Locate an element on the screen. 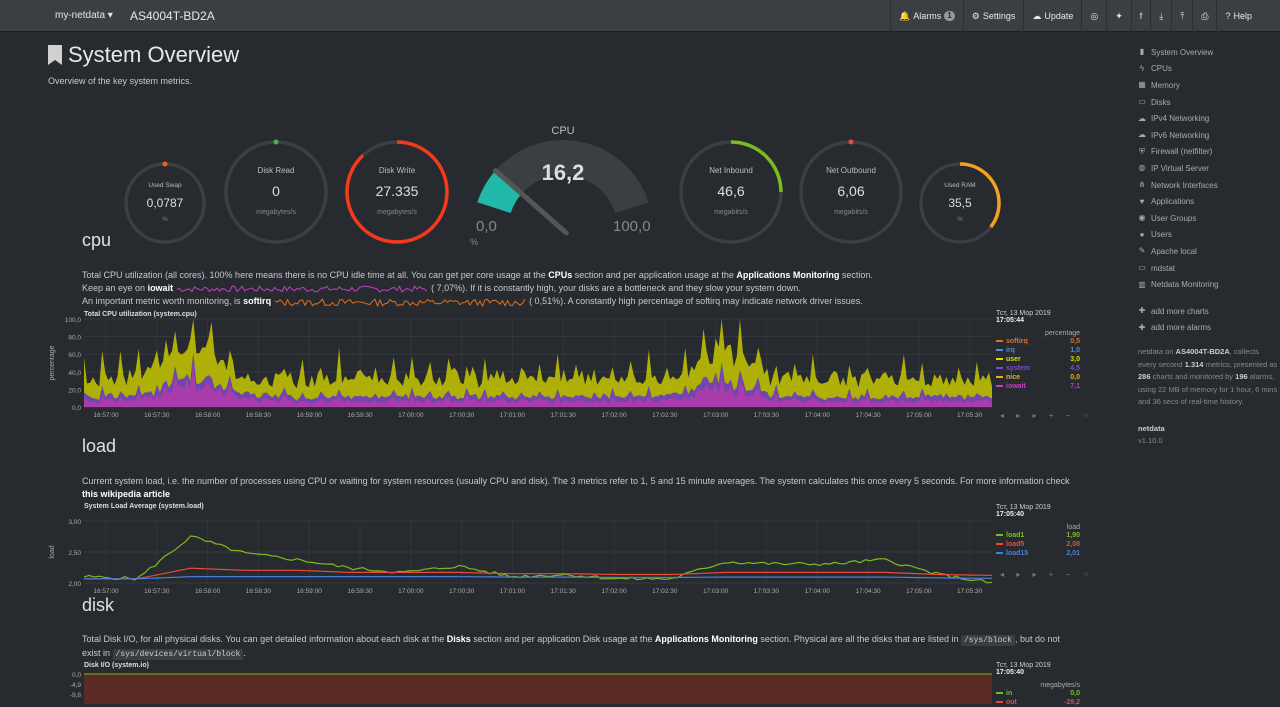  load-chart-controls: ◂ ▸ ▸ + − ⁘ is located at coordinates (1047, 574).